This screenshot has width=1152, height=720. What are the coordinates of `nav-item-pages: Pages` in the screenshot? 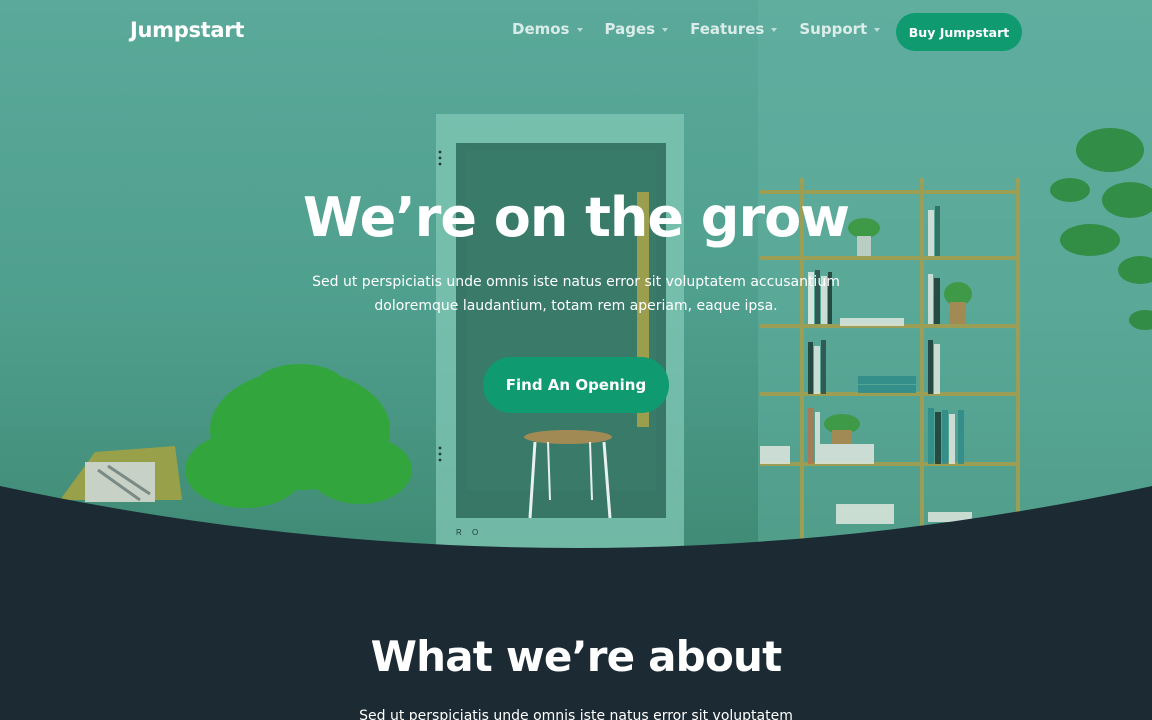 It's located at (637, 29).